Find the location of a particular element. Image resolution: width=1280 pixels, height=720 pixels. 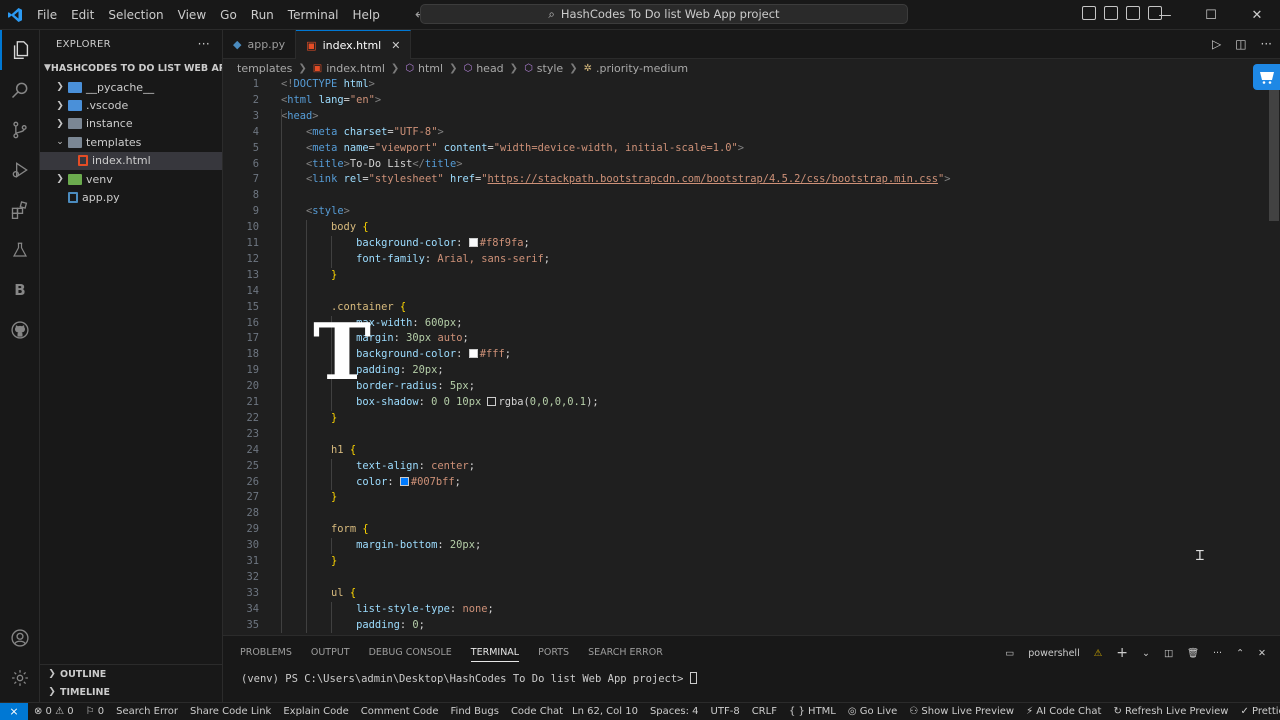

tree-item-index-html: index.html is located at coordinates (131, 160).